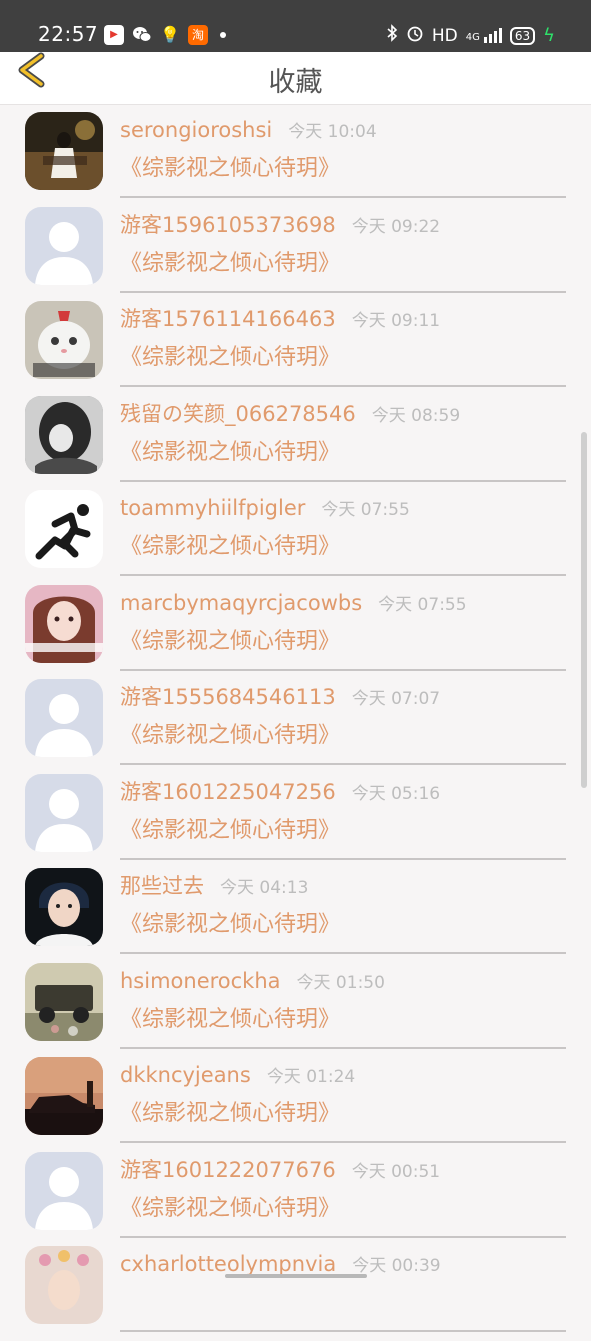 The height and width of the screenshot is (1341, 591). I want to click on username: 游客1576114166463 今天 09:11, so click(280, 320).